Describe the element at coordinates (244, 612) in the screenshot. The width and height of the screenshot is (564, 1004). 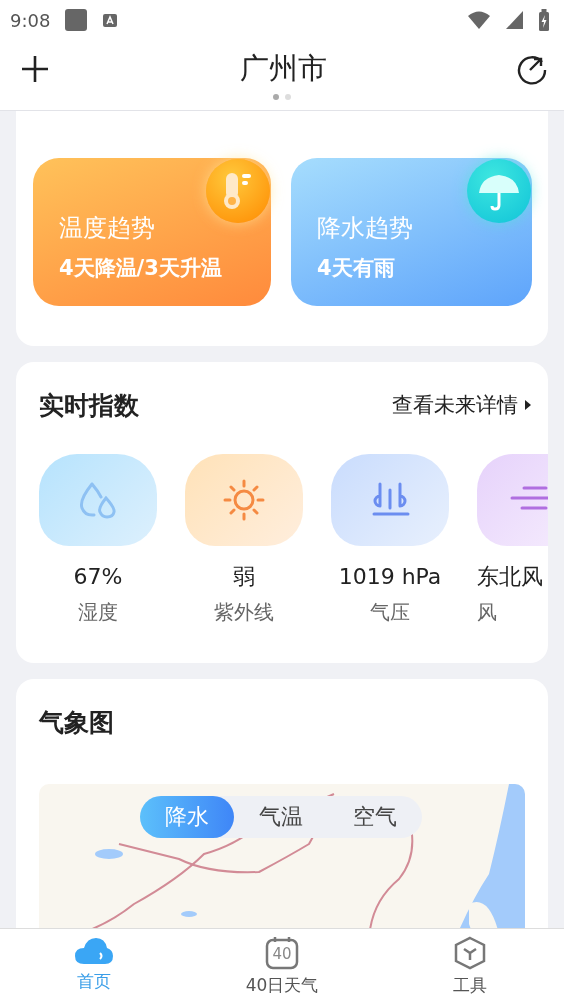
I see `index-label: 紫外线` at that location.